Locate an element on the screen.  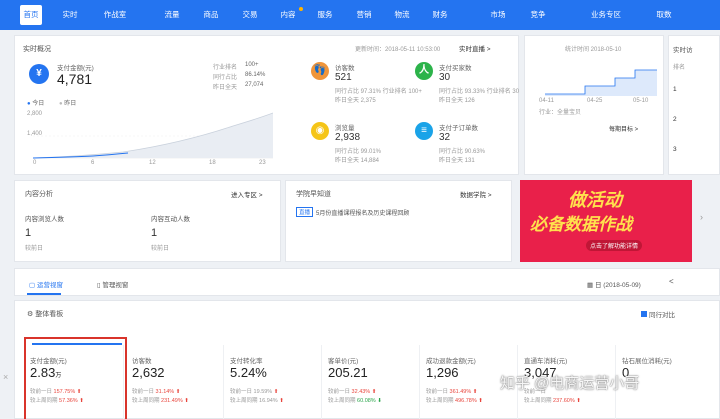
yesterday-label: 昨日全天 is located at coordinates (225, 88).